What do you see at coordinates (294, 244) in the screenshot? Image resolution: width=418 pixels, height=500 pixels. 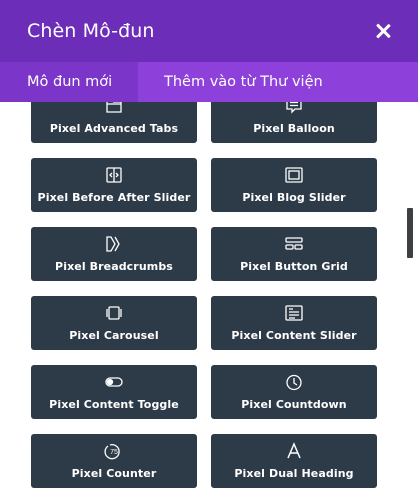 I see `button-grid-icon` at bounding box center [294, 244].